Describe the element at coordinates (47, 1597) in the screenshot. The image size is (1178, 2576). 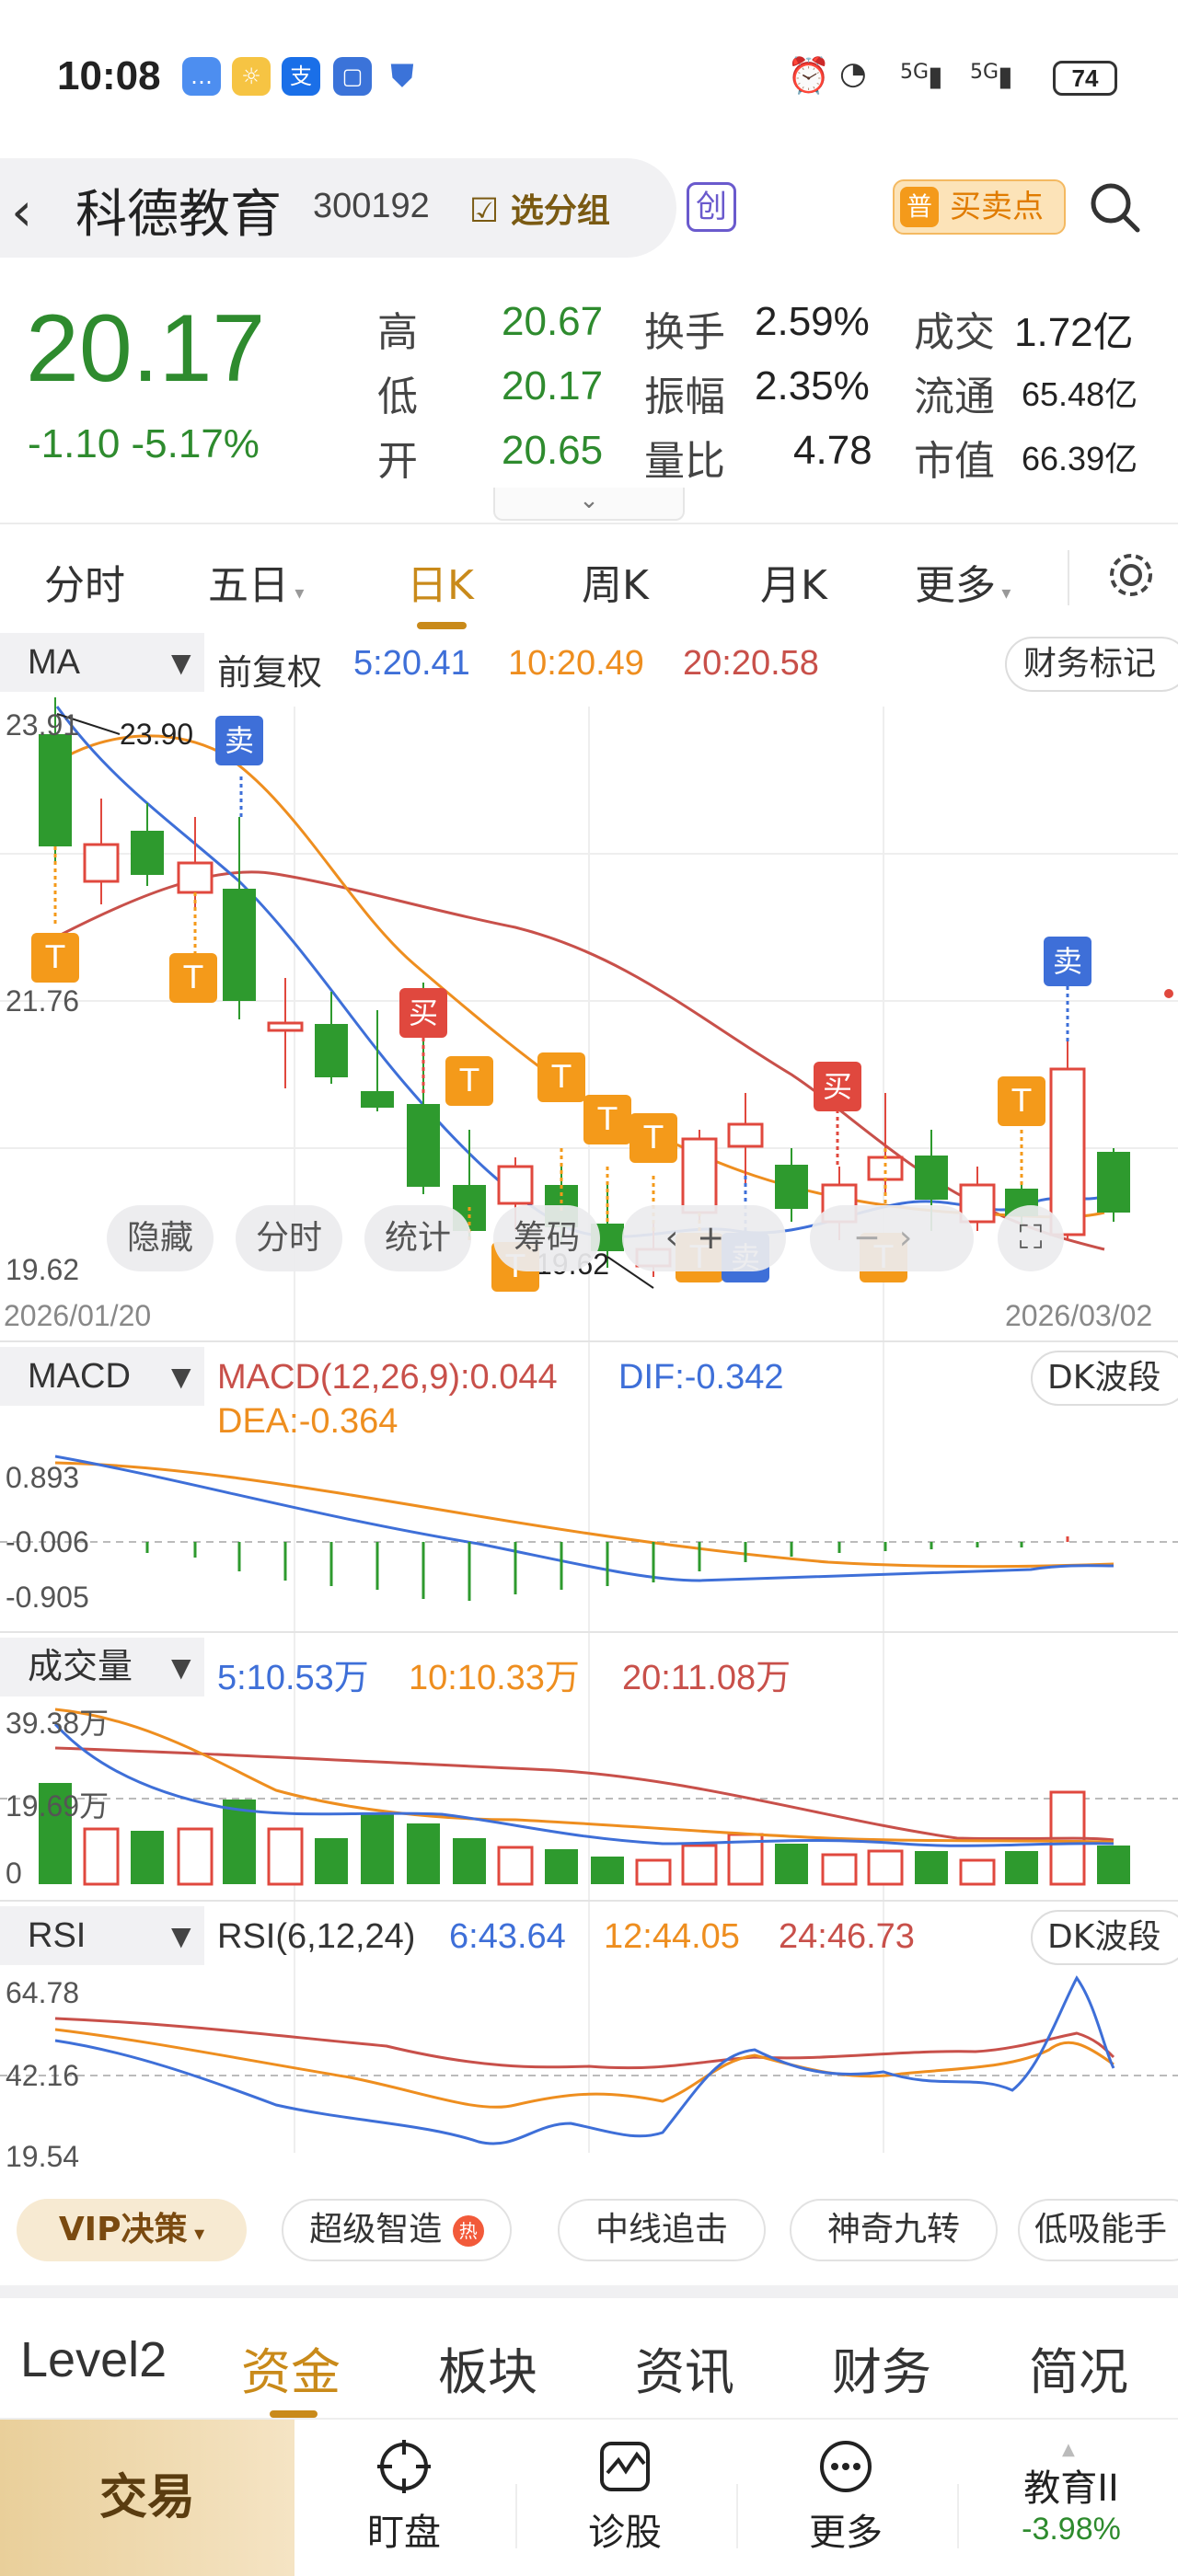
I see `macd-axis-bottom: -0.905` at that location.